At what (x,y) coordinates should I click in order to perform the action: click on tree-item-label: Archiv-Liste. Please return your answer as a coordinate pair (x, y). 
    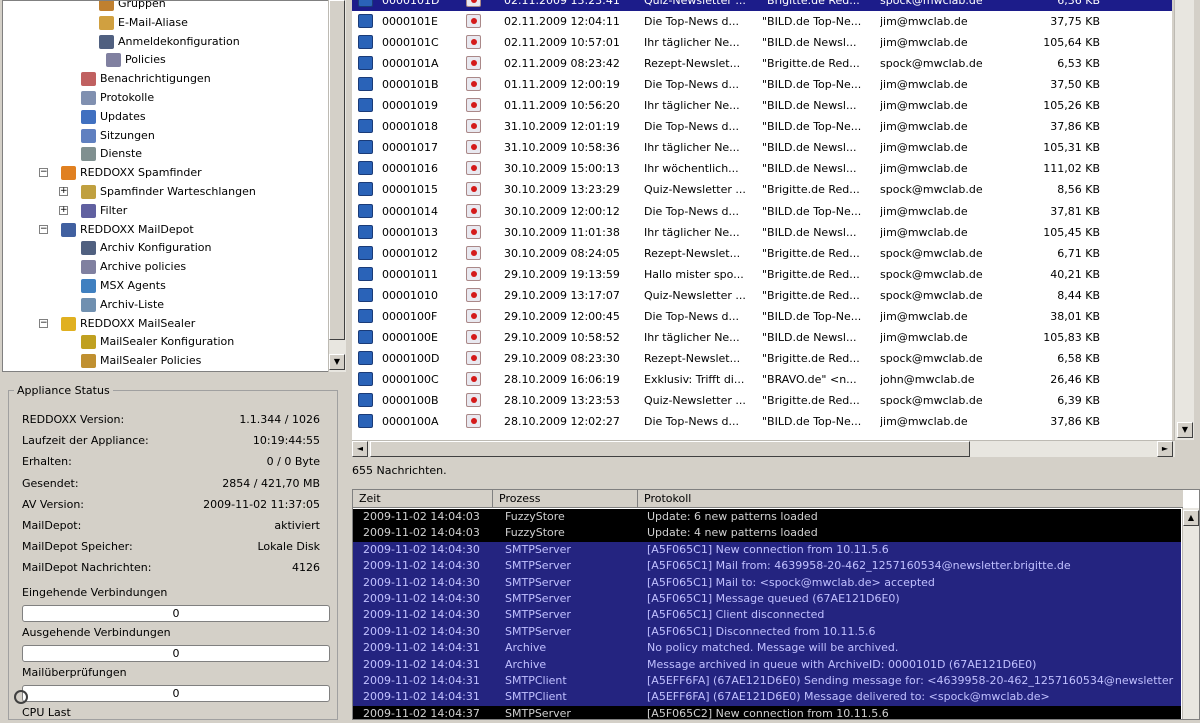
    Looking at the image, I should click on (132, 304).